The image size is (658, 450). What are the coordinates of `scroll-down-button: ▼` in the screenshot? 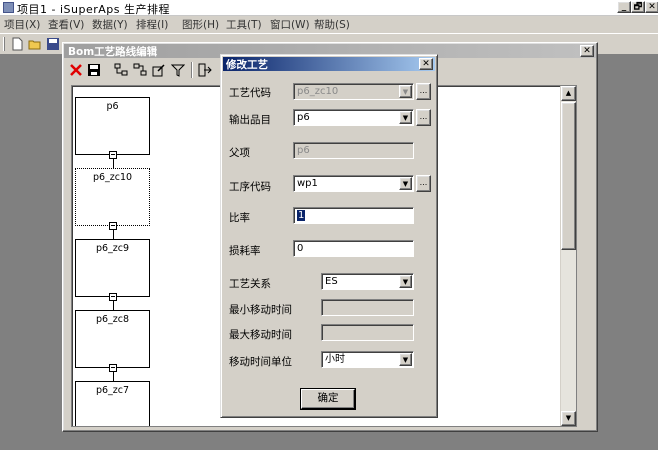 It's located at (568, 418).